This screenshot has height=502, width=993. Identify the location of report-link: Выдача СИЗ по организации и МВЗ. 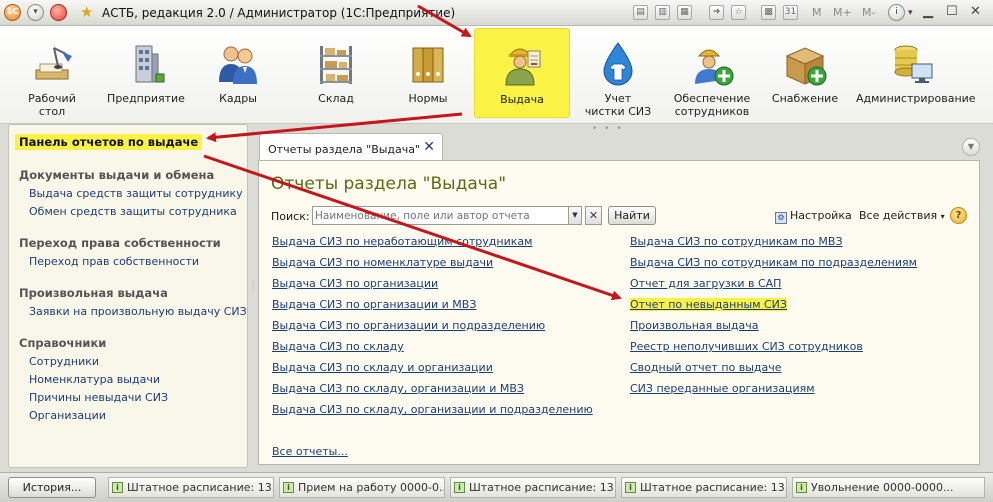
(374, 304).